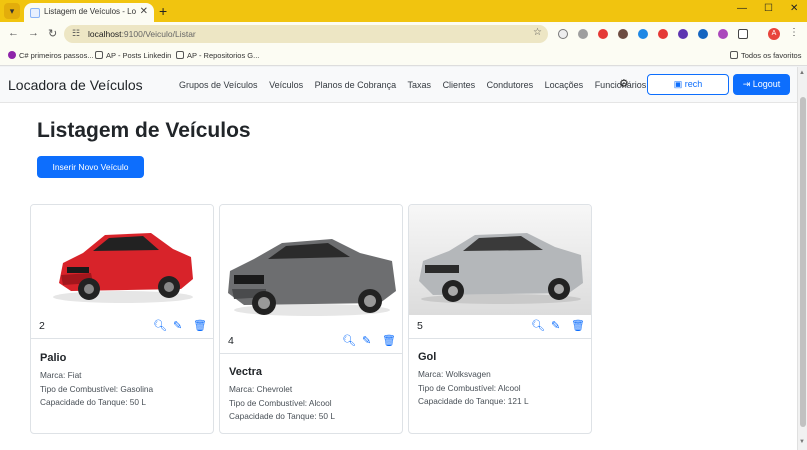 The height and width of the screenshot is (450, 807). Describe the element at coordinates (688, 84) in the screenshot. I see `user-button: ▣ rech` at that location.